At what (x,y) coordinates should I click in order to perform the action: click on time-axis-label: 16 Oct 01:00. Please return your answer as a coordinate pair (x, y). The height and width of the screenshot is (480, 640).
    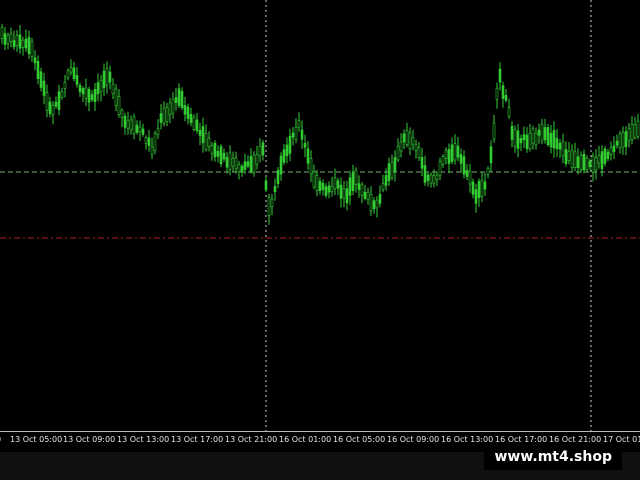
    Looking at the image, I should click on (305, 439).